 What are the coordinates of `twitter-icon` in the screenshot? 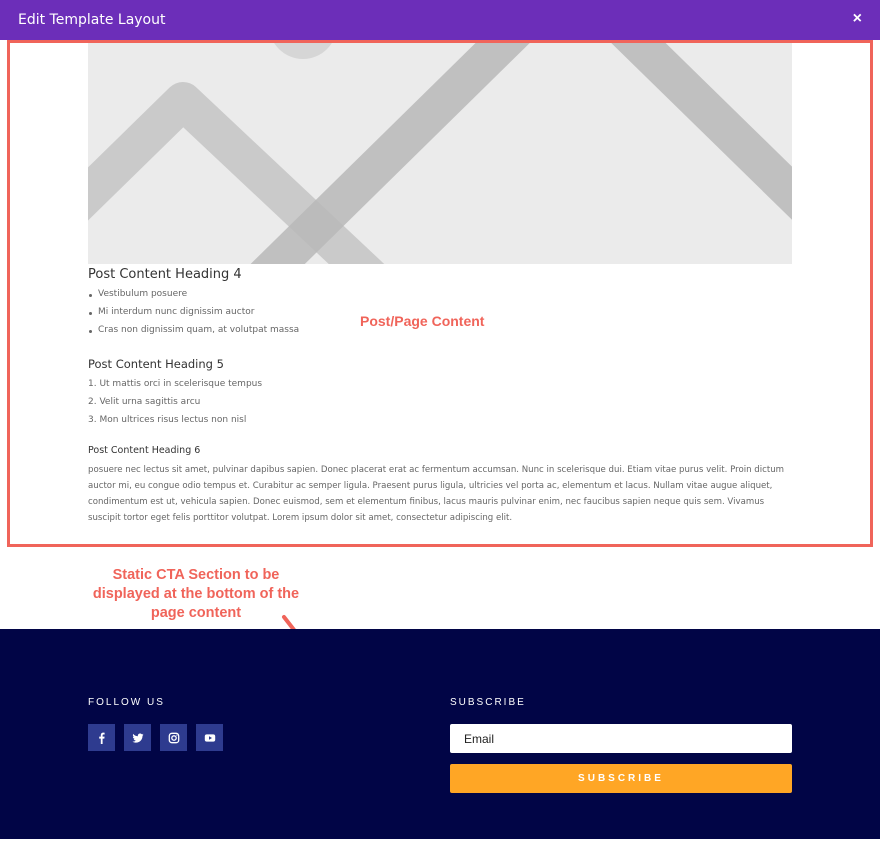 It's located at (137, 738).